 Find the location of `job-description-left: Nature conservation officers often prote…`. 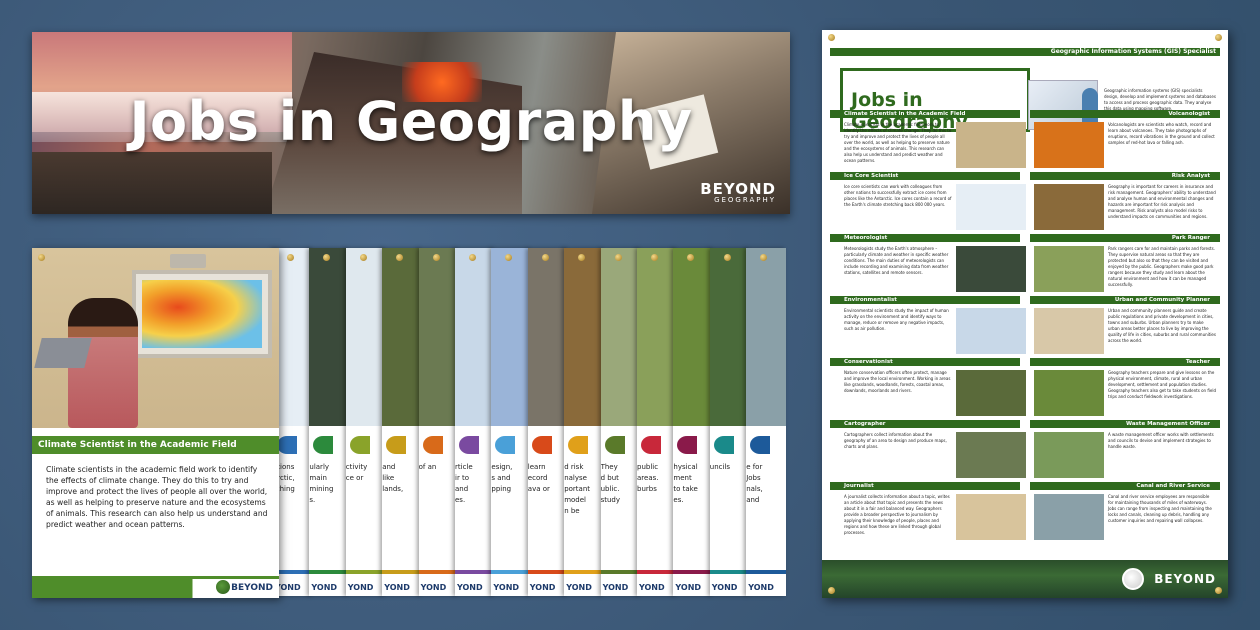

job-description-left: Nature conservation officers often prote… is located at coordinates (897, 381).